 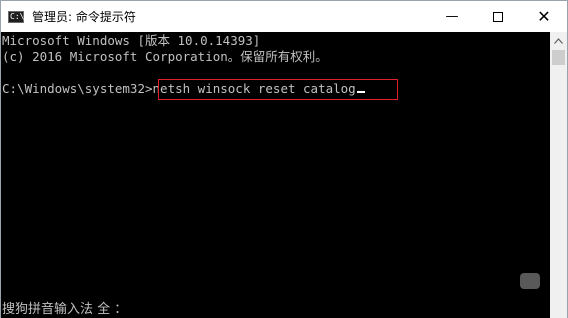 I want to click on window-controls: — ✕, so click(x=498, y=16).